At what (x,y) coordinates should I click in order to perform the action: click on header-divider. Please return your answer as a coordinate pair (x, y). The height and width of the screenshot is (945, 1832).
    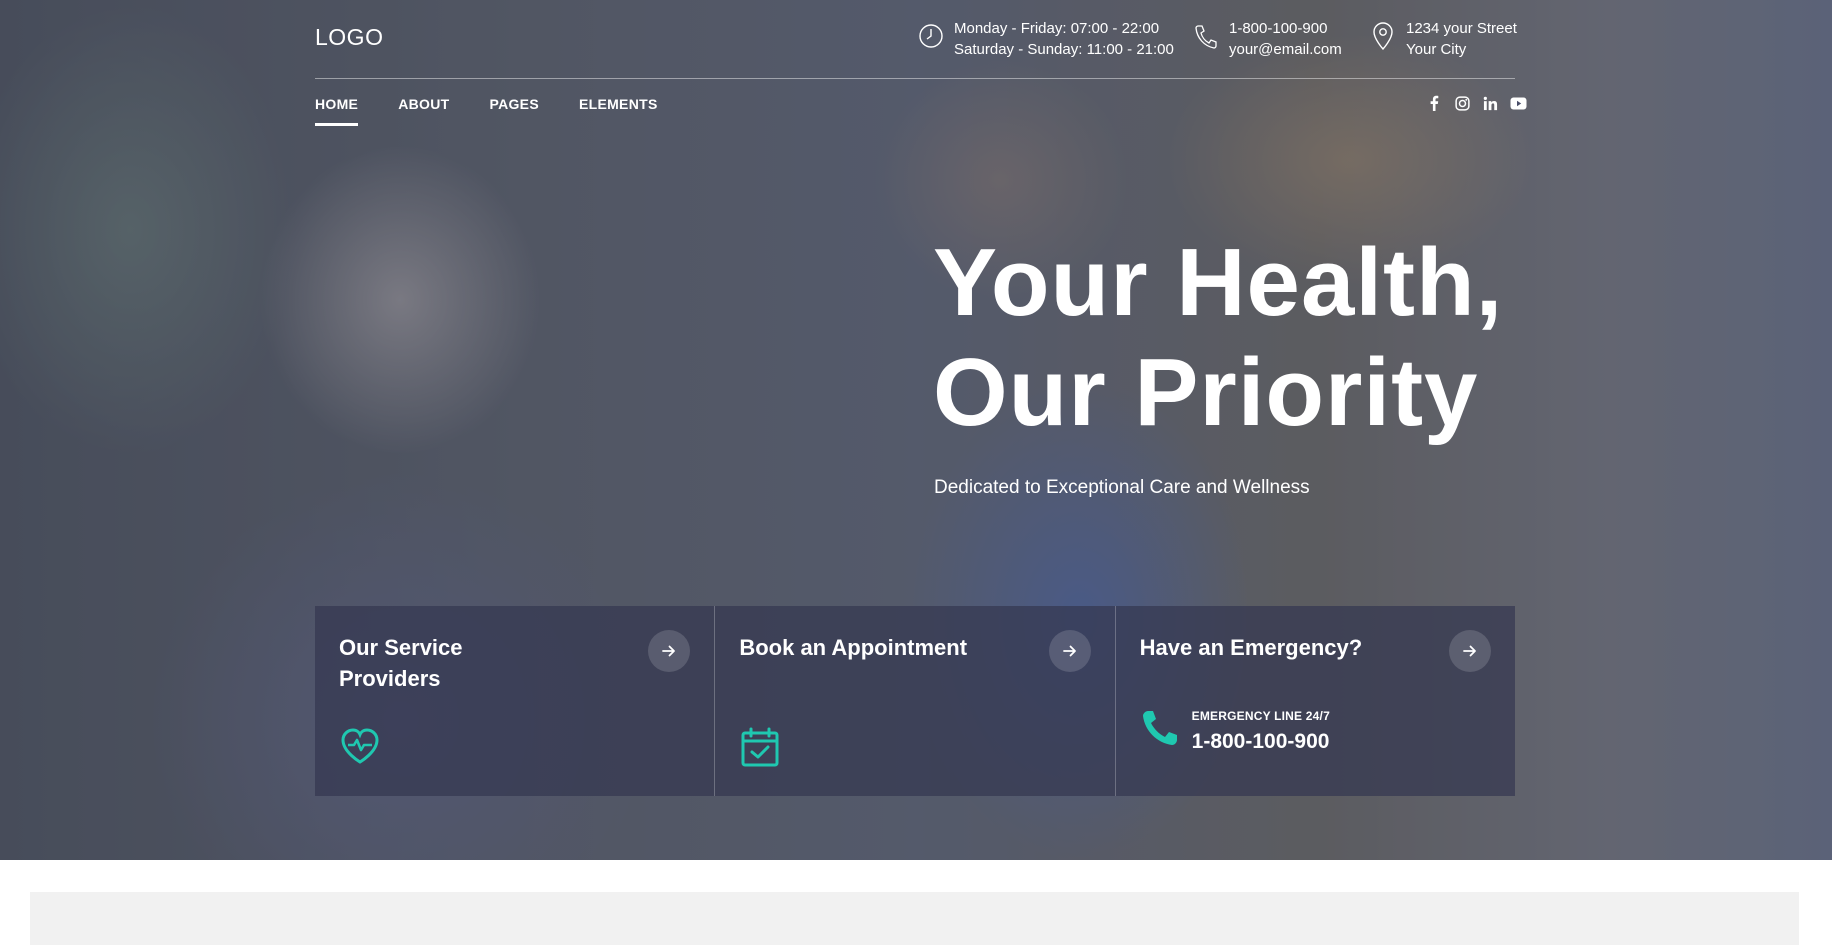
    Looking at the image, I should click on (915, 78).